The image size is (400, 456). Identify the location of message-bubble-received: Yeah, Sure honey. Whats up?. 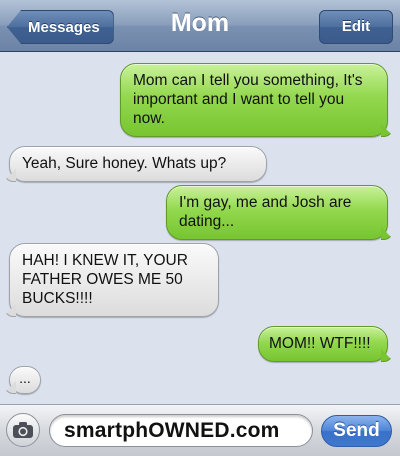
(135, 164).